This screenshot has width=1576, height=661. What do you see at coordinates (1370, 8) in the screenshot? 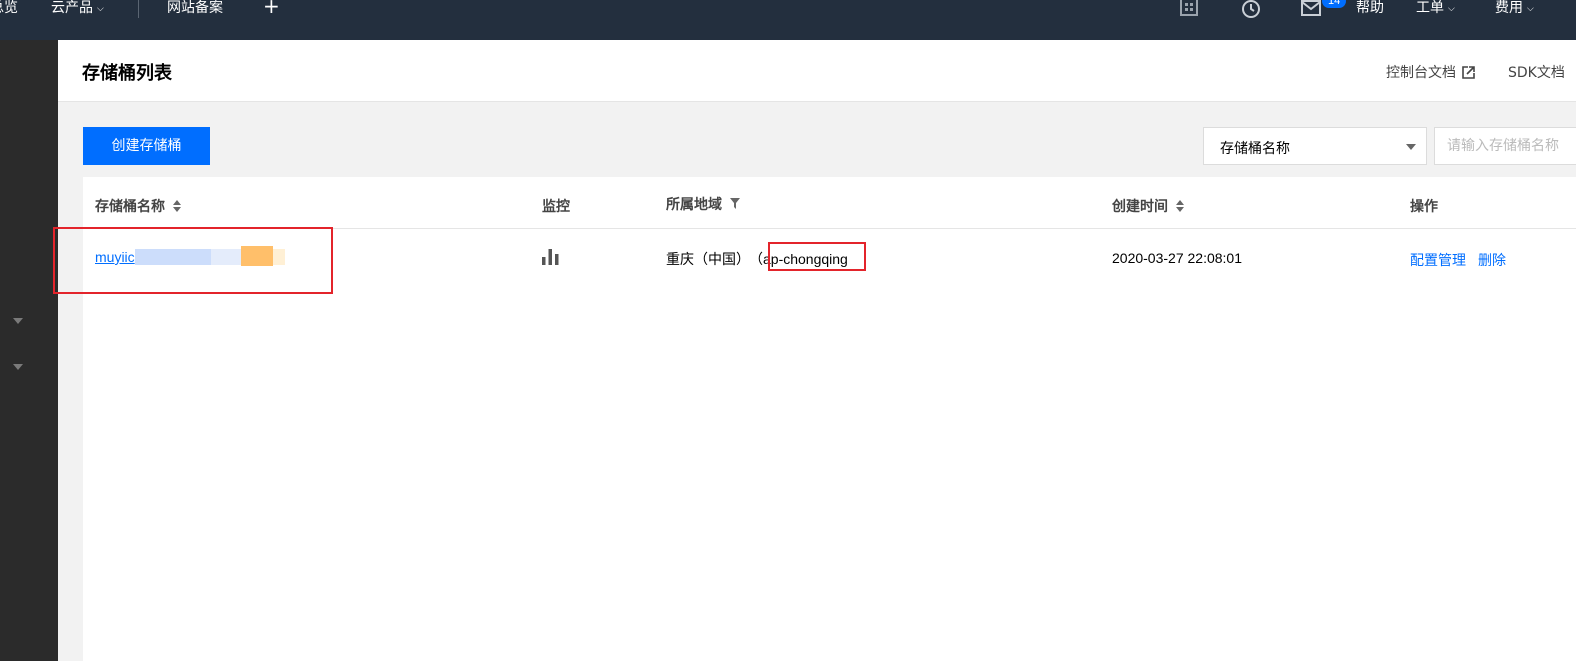
I see `nav-help: 帮助` at bounding box center [1370, 8].